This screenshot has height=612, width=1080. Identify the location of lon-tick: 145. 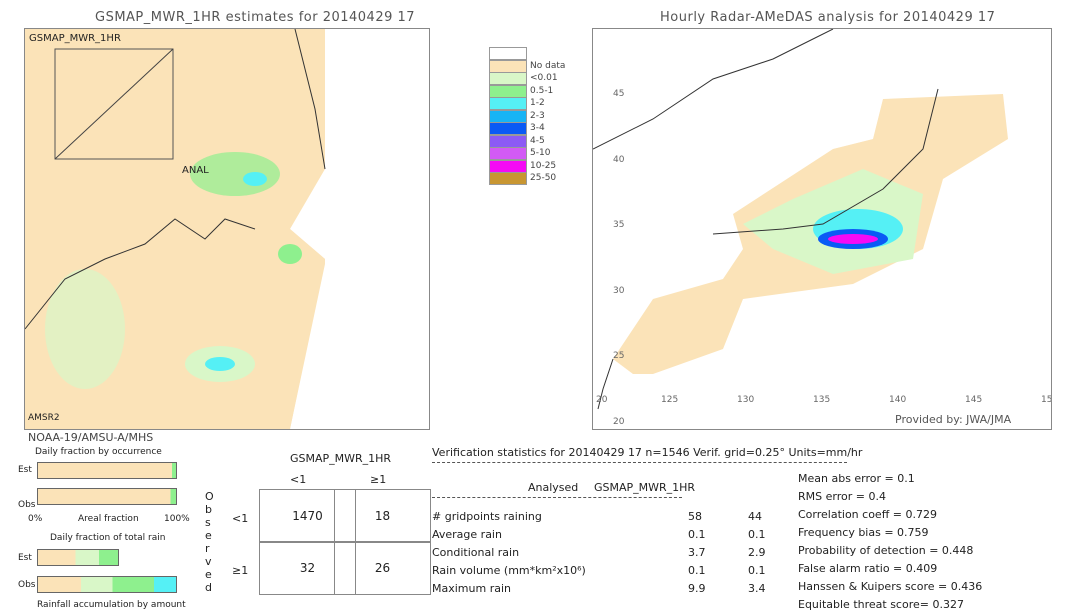
(974, 400).